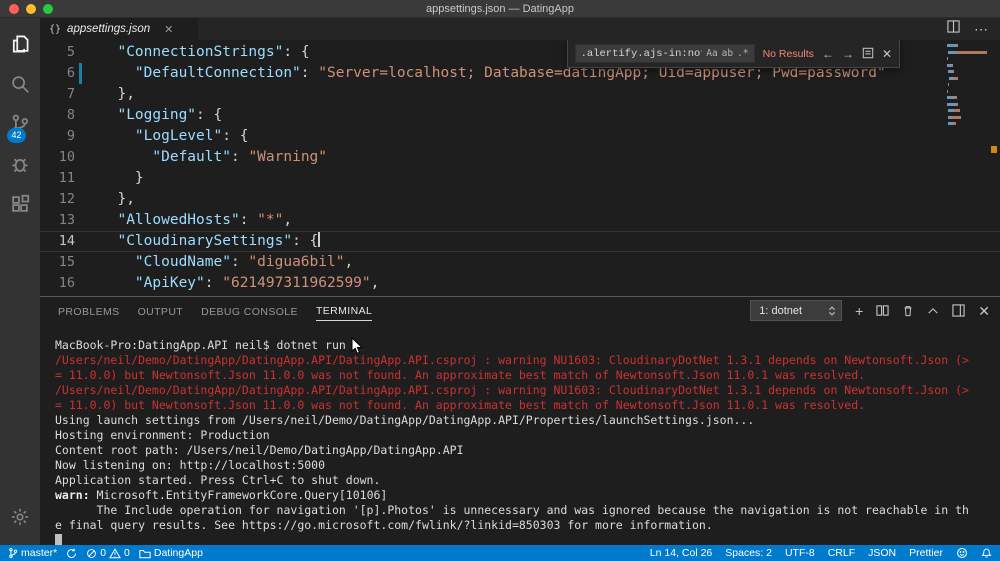  Describe the element at coordinates (800, 553) in the screenshot. I see `encoding-item: UTF-8` at that location.